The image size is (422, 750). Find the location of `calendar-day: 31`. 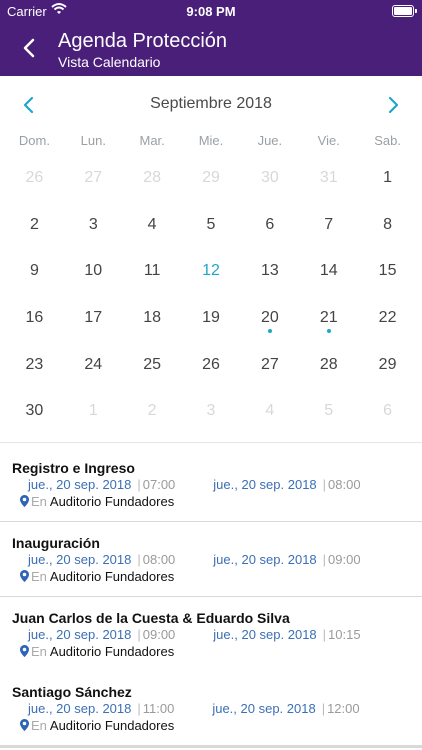

calendar-day: 31 is located at coordinates (328, 179).